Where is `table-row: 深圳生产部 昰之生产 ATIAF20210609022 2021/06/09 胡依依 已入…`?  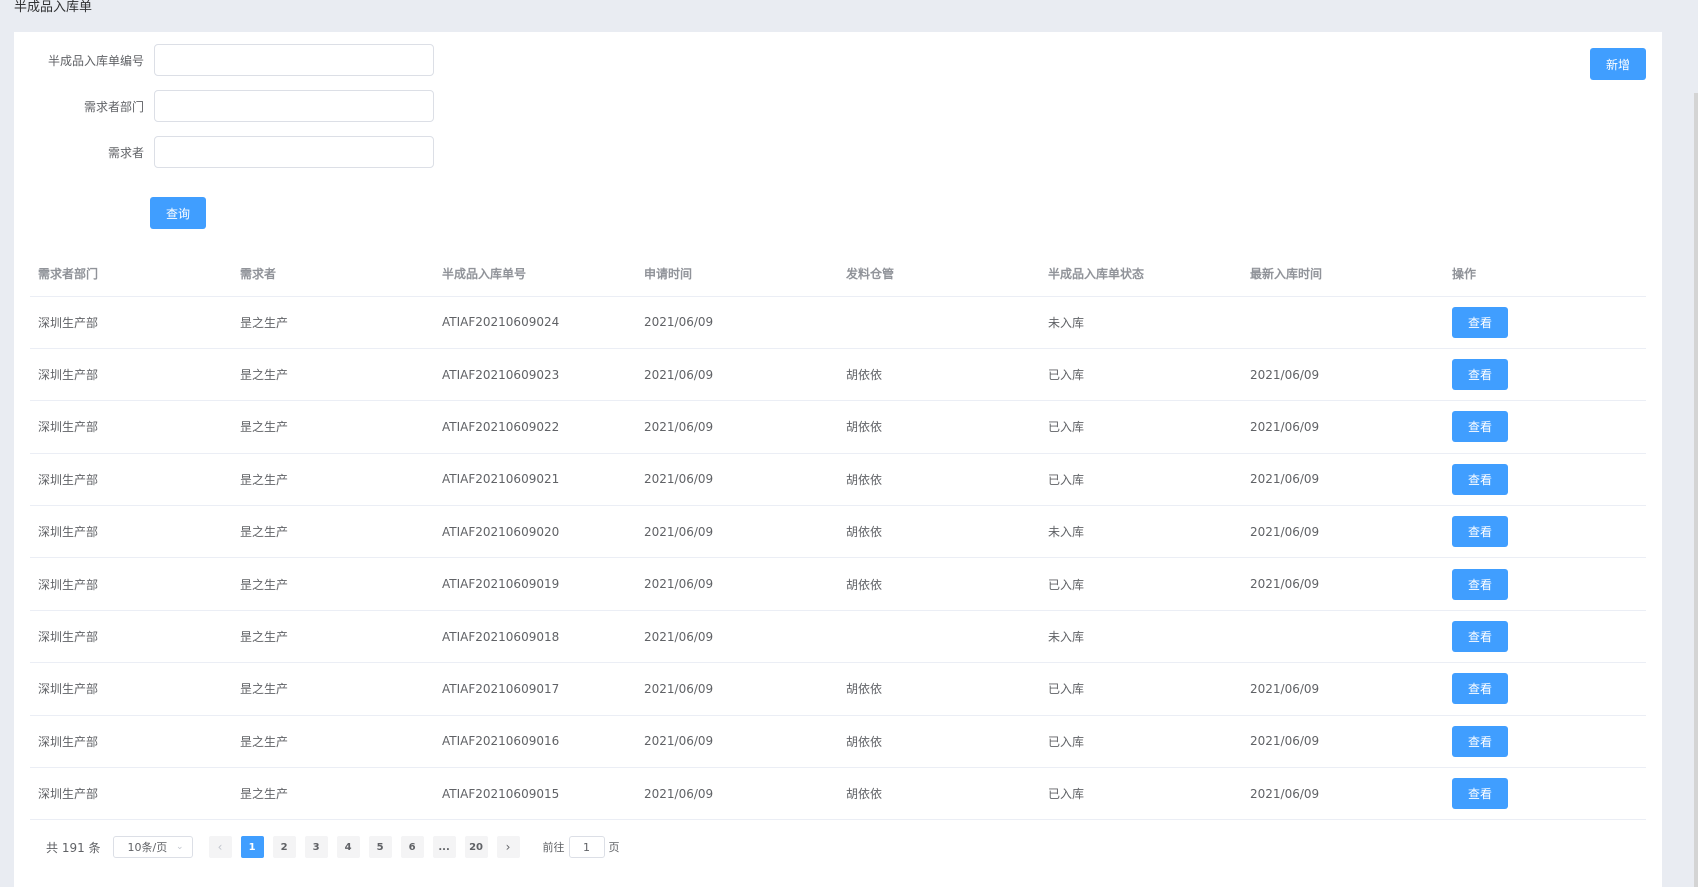
table-row: 深圳生产部 昰之生产 ATIAF20210609022 2021/06/09 胡依依 已入… is located at coordinates (838, 427).